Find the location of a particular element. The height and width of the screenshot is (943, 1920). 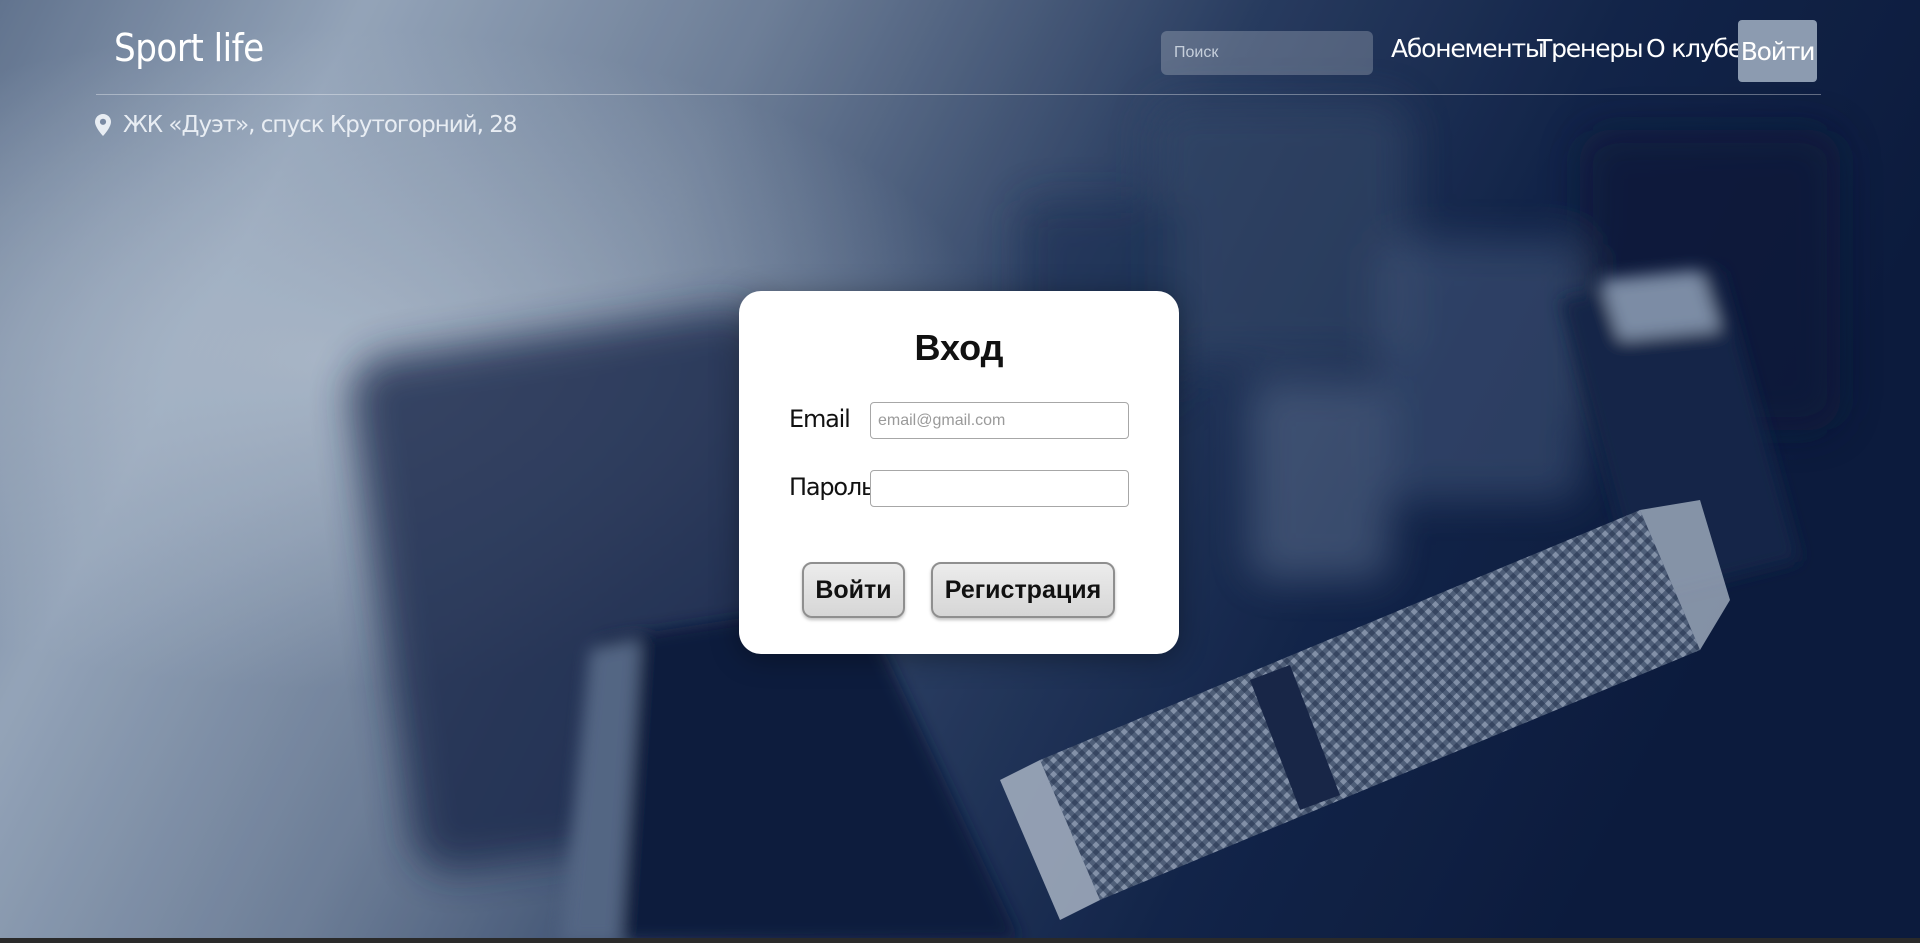

email-field is located at coordinates (999, 420).